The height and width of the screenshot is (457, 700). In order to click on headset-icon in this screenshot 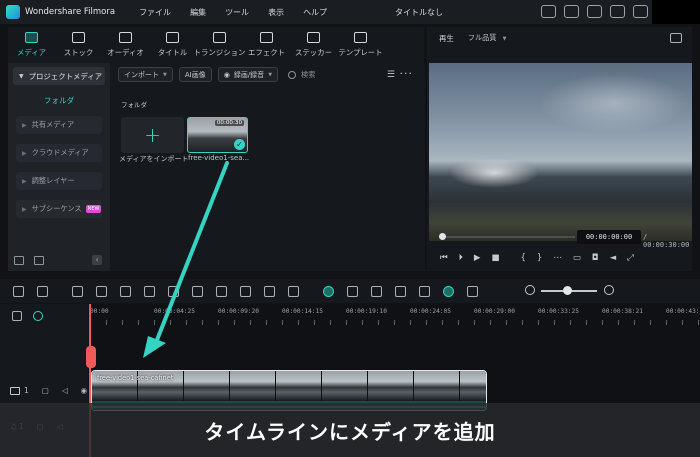, I will do `click(617, 11)`.